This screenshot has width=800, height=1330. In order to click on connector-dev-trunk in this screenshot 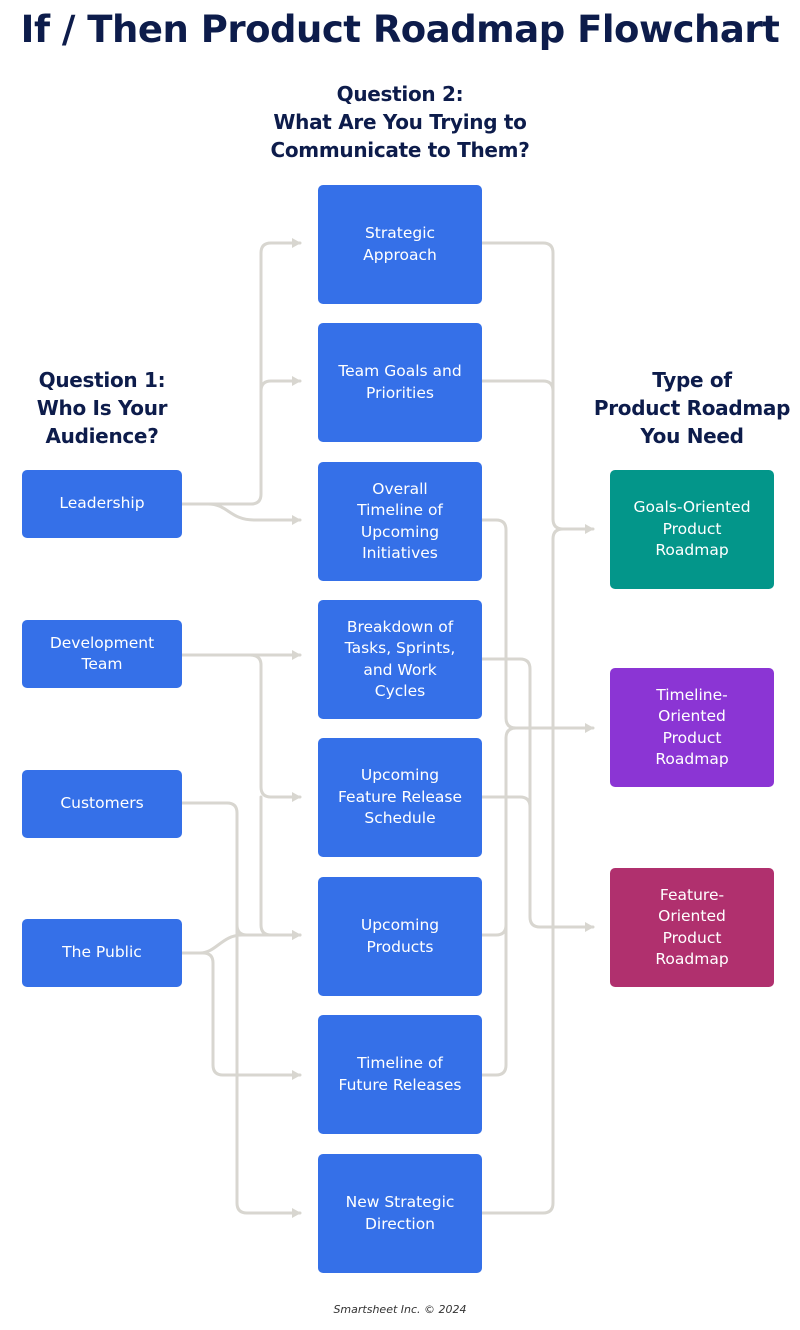, I will do `click(275, 727)`.